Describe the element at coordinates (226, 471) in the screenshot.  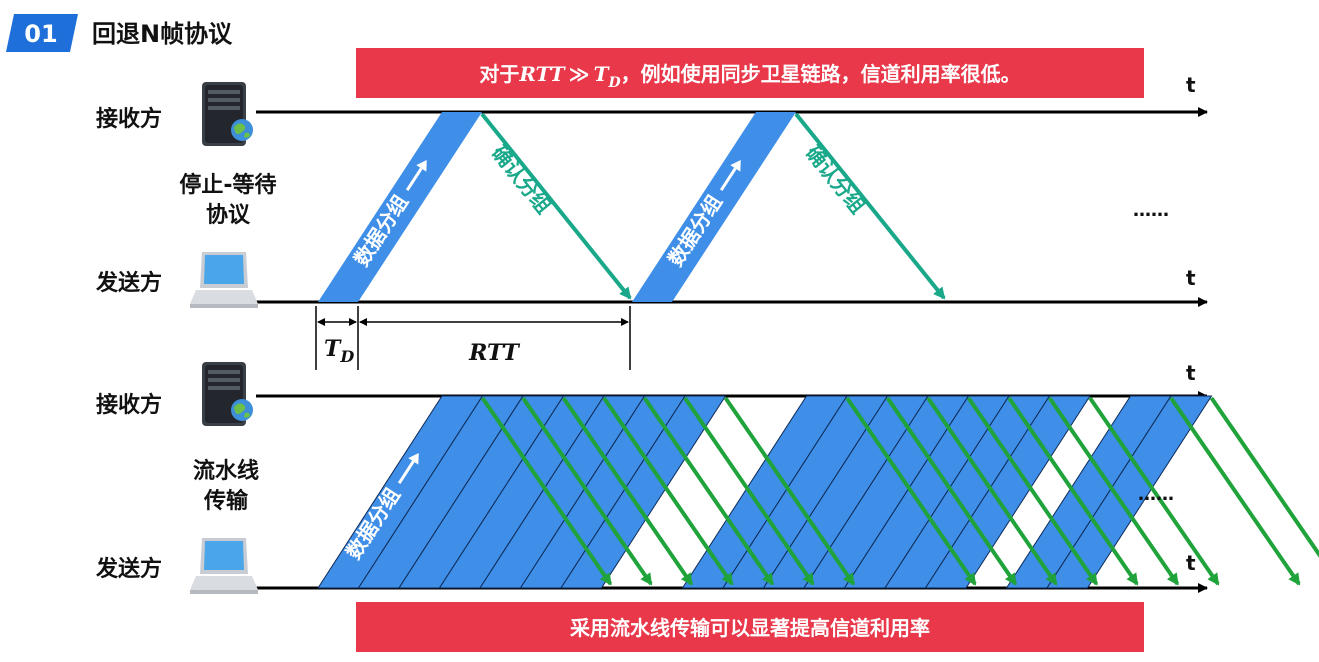
I see `protocol-name-line1: 流水线` at that location.